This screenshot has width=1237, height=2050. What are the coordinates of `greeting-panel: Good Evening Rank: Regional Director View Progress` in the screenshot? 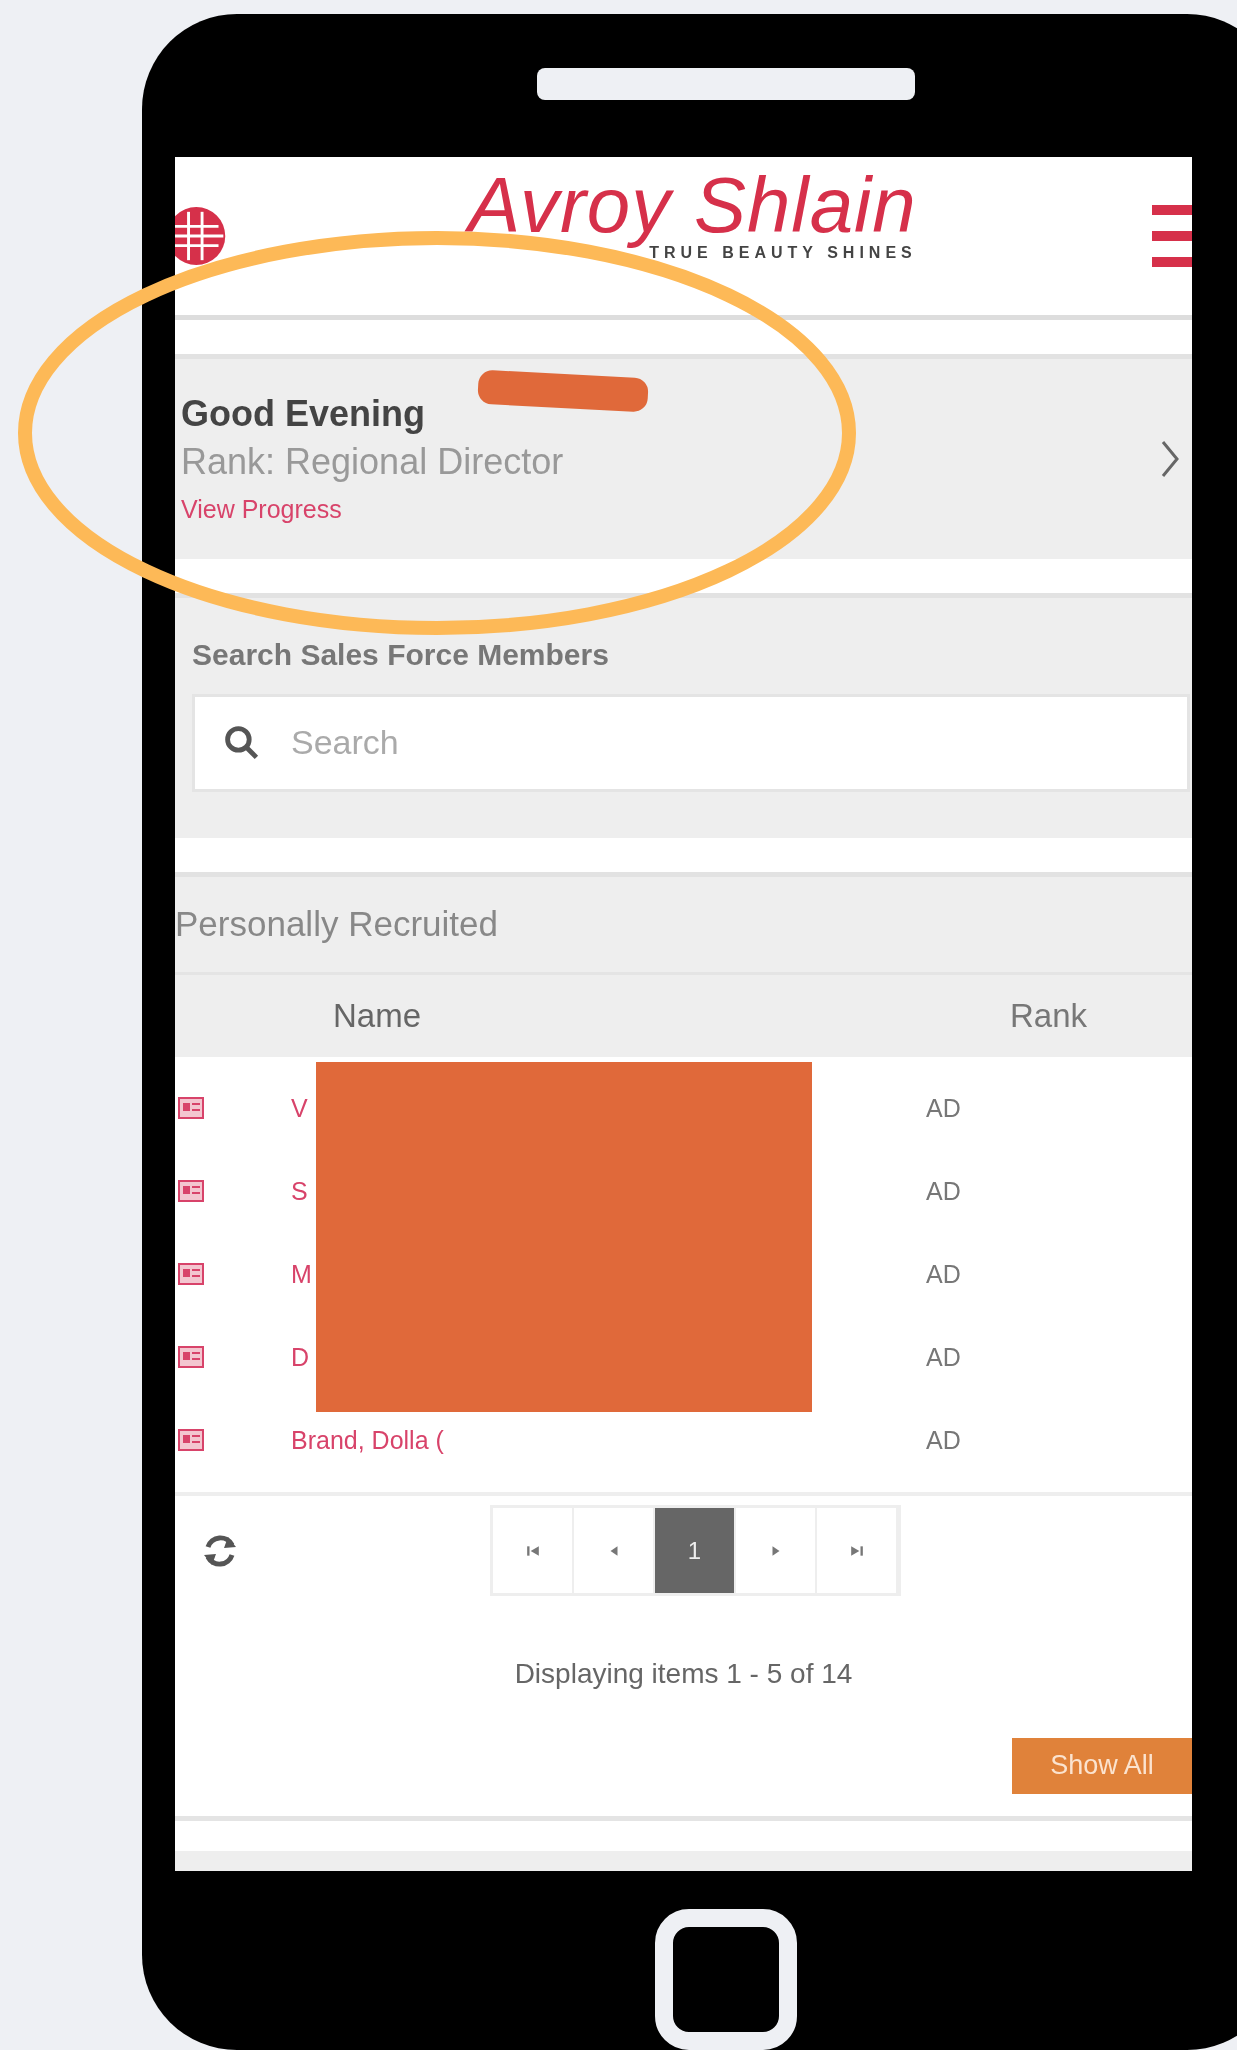 It's located at (683, 458).